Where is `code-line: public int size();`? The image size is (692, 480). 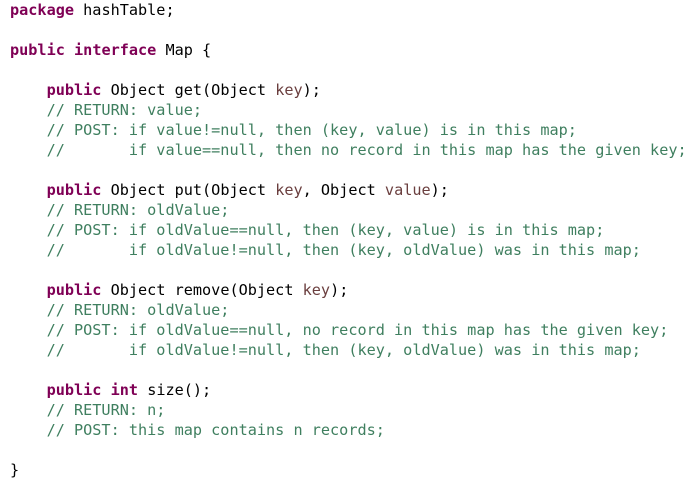 code-line: public int size(); is located at coordinates (350, 390).